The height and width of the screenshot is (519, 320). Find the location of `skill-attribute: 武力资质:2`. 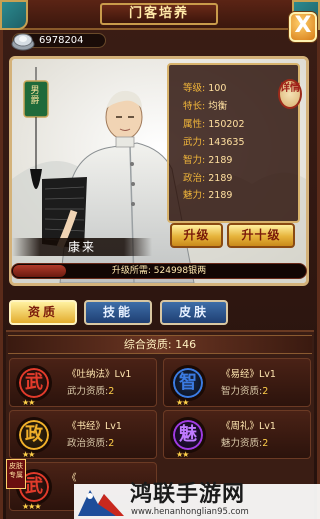

skill-attribute: 武力资质:2 is located at coordinates (90, 392).